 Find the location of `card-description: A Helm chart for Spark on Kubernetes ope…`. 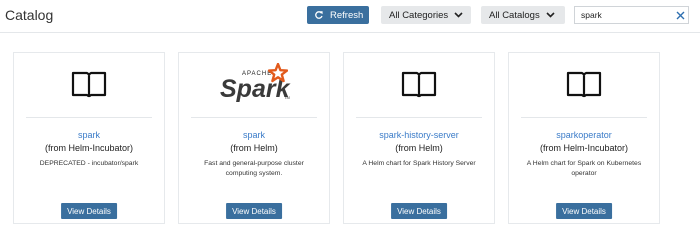

card-description: A Helm chart for Spark on Kubernetes ope… is located at coordinates (584, 168).